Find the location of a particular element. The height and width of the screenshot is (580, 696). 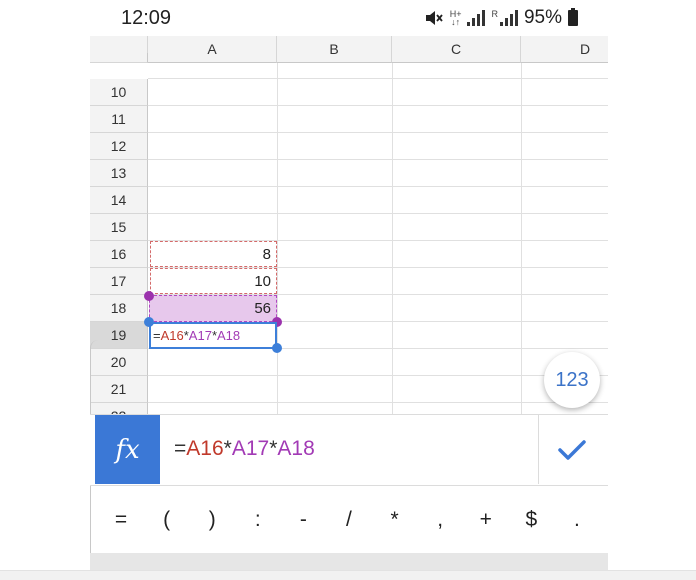

cell-a19-editor: =A16*A17*A18 is located at coordinates (213, 335).